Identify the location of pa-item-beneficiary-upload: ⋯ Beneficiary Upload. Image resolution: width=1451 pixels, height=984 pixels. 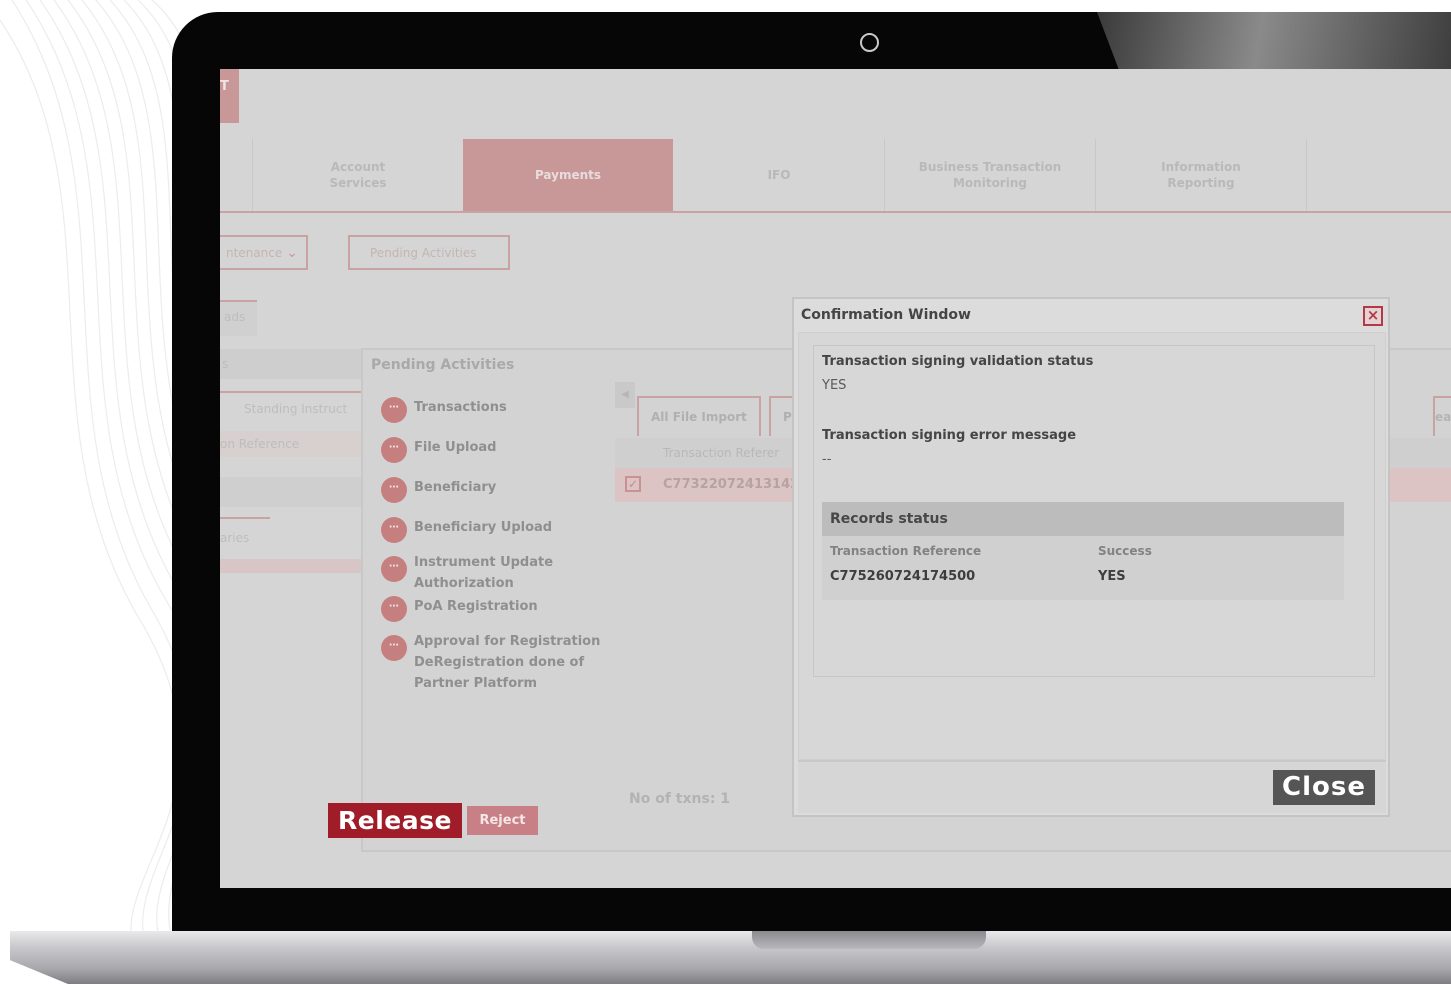
(492, 530).